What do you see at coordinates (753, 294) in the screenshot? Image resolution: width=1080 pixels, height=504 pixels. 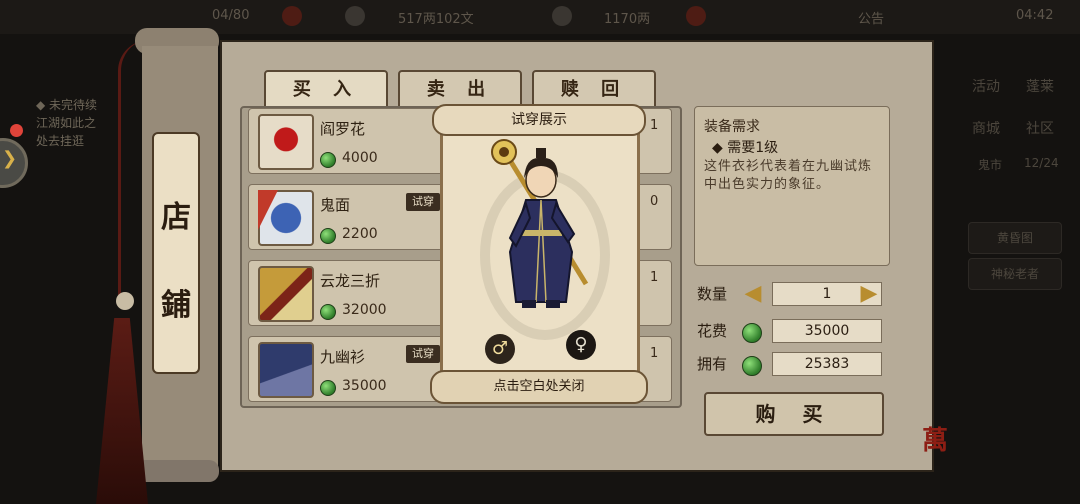 I see `decrease-quantity-button: ◀` at bounding box center [753, 294].